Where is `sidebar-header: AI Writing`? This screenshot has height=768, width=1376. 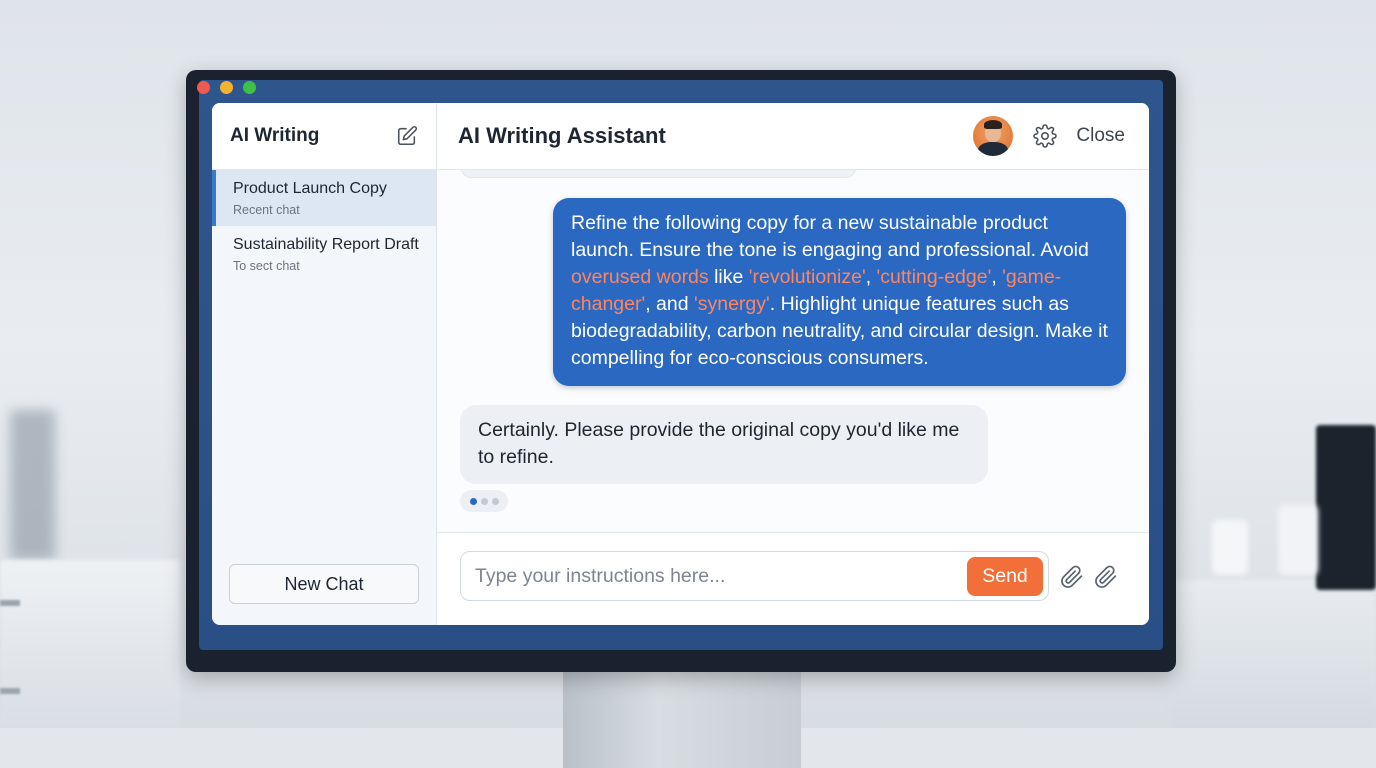
sidebar-header: AI Writing is located at coordinates (324, 136).